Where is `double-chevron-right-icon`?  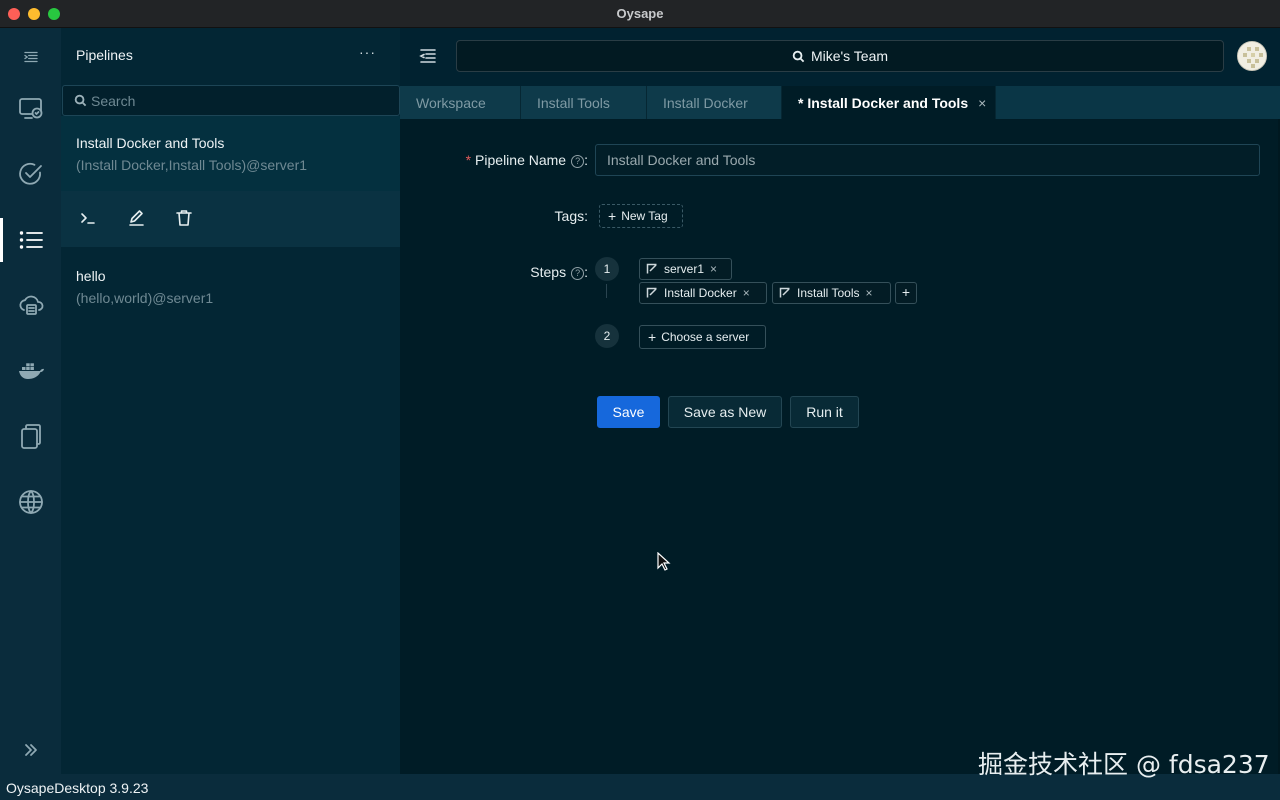 double-chevron-right-icon is located at coordinates (30, 750).